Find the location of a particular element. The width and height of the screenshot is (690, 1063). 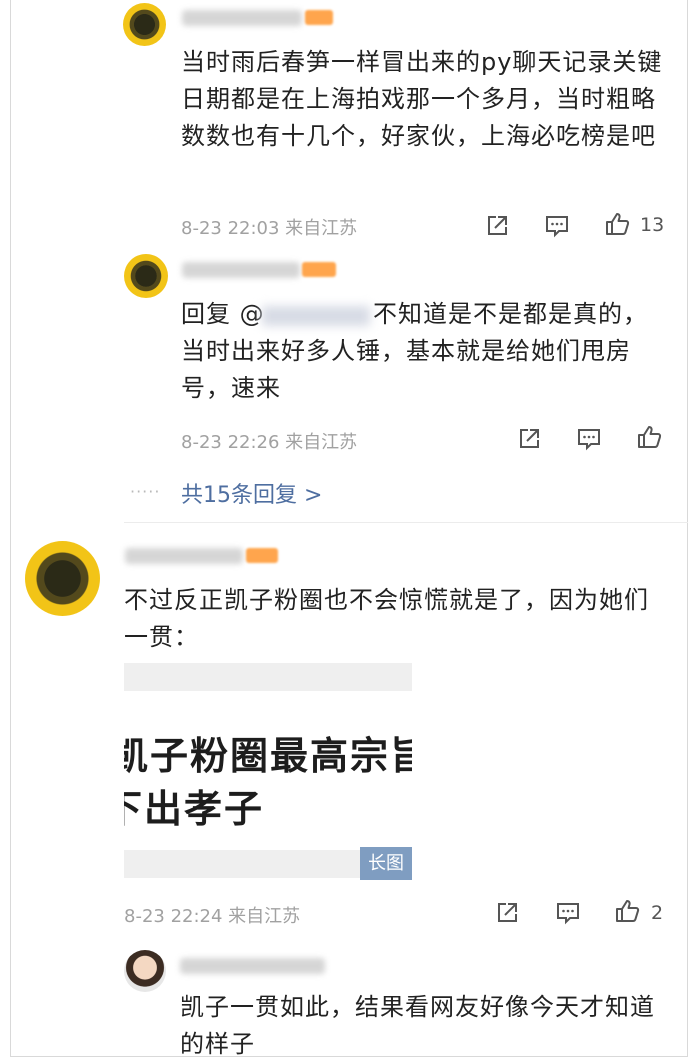

long-image-attachment: 凯子粉圈最高宗旨 下出孝子 长图 is located at coordinates (268, 770).